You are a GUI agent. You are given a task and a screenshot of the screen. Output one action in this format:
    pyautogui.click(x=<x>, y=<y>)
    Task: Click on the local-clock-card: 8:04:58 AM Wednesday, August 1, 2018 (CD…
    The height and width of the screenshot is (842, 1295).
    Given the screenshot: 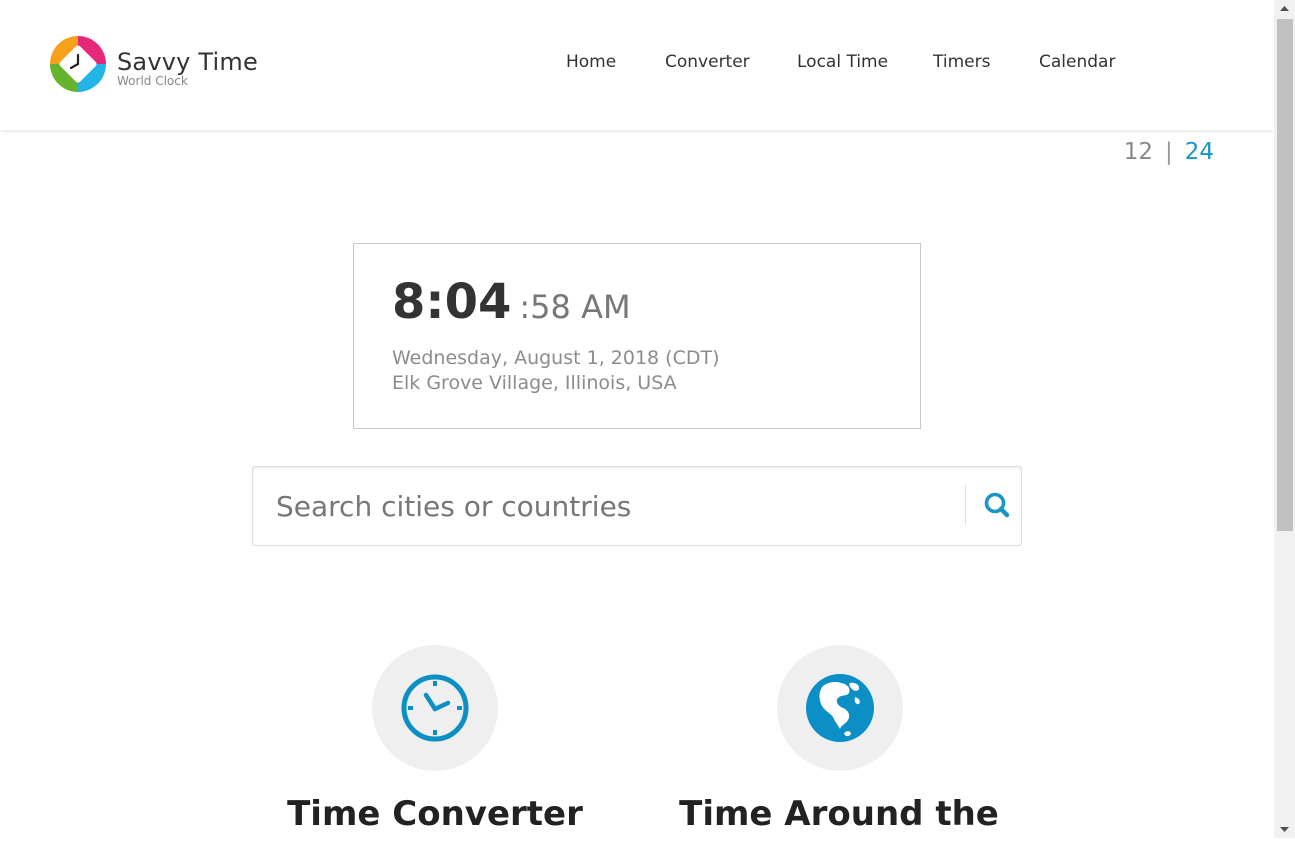 What is the action you would take?
    pyautogui.click(x=637, y=336)
    